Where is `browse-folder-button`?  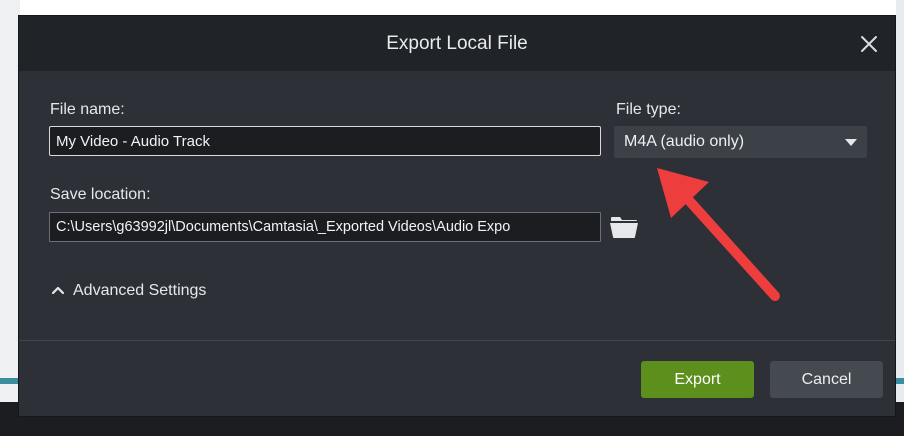
browse-folder-button is located at coordinates (624, 227).